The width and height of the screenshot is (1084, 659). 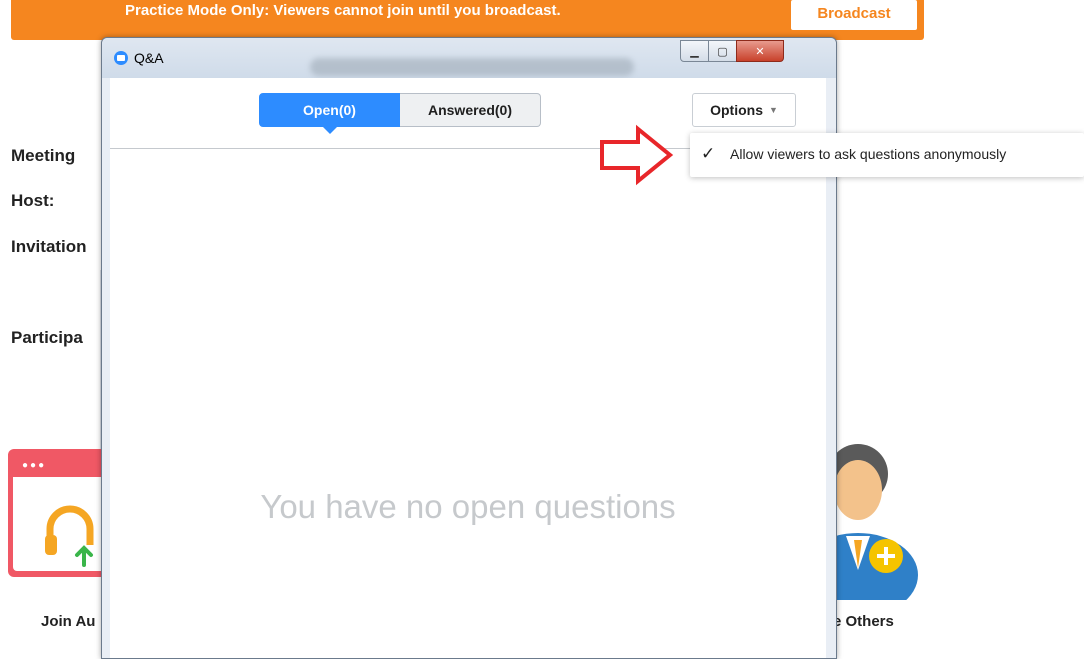 What do you see at coordinates (472, 67) in the screenshot?
I see `blurred-title-area` at bounding box center [472, 67].